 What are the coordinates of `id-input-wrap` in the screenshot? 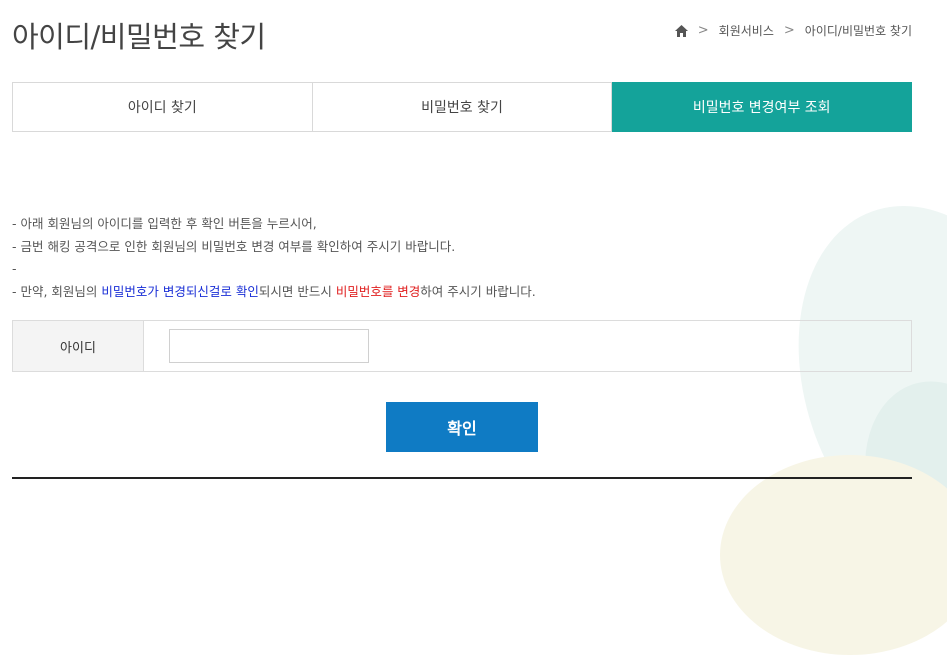 It's located at (527, 346).